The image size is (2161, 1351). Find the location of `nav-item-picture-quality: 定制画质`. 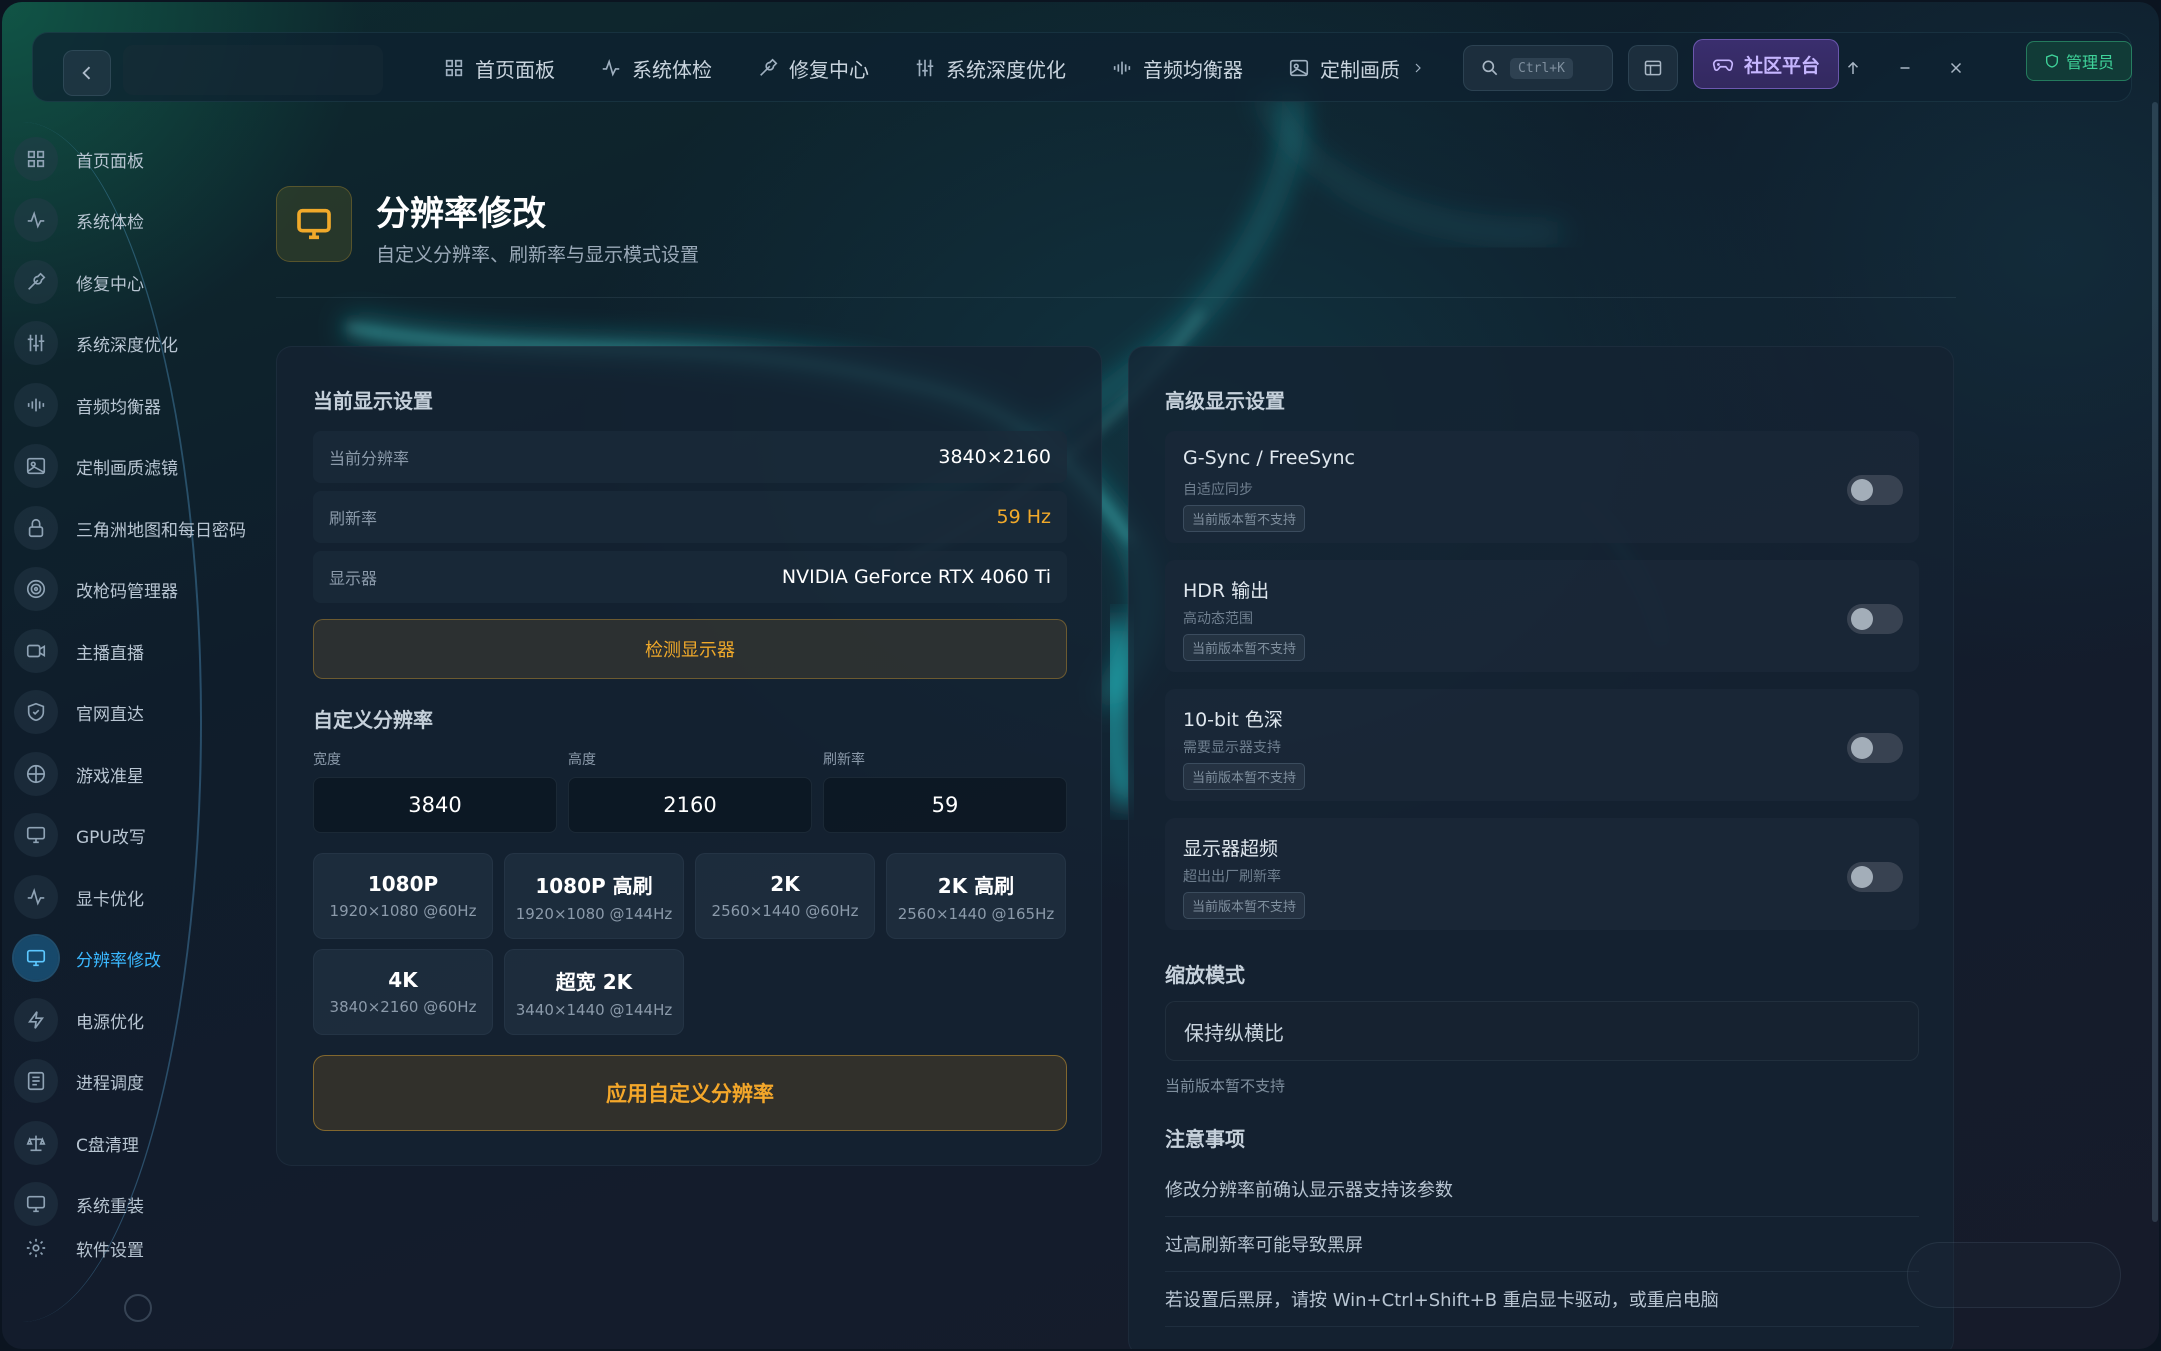

nav-item-picture-quality: 定制画质 is located at coordinates (1357, 68).